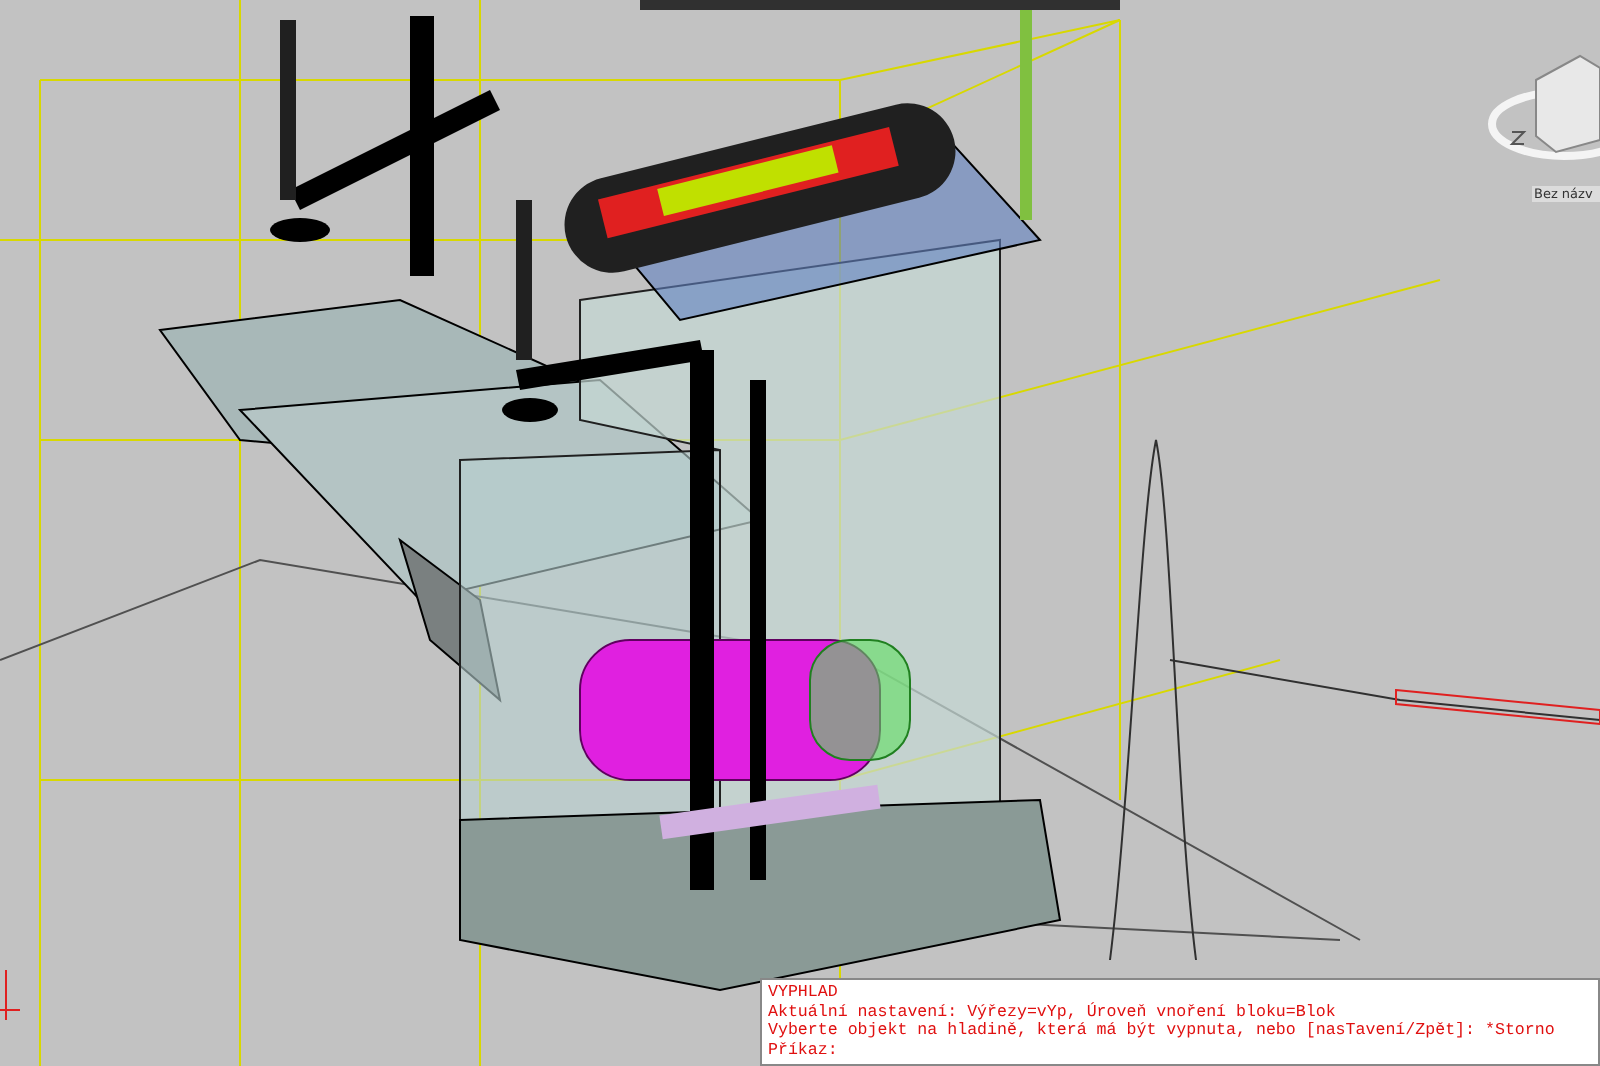  What do you see at coordinates (1053, 1012) in the screenshot?
I see `command-line-text: Aktuální nastavení: Výřezy=vYp, Úroveň vnoření bloku=Blok` at bounding box center [1053, 1012].